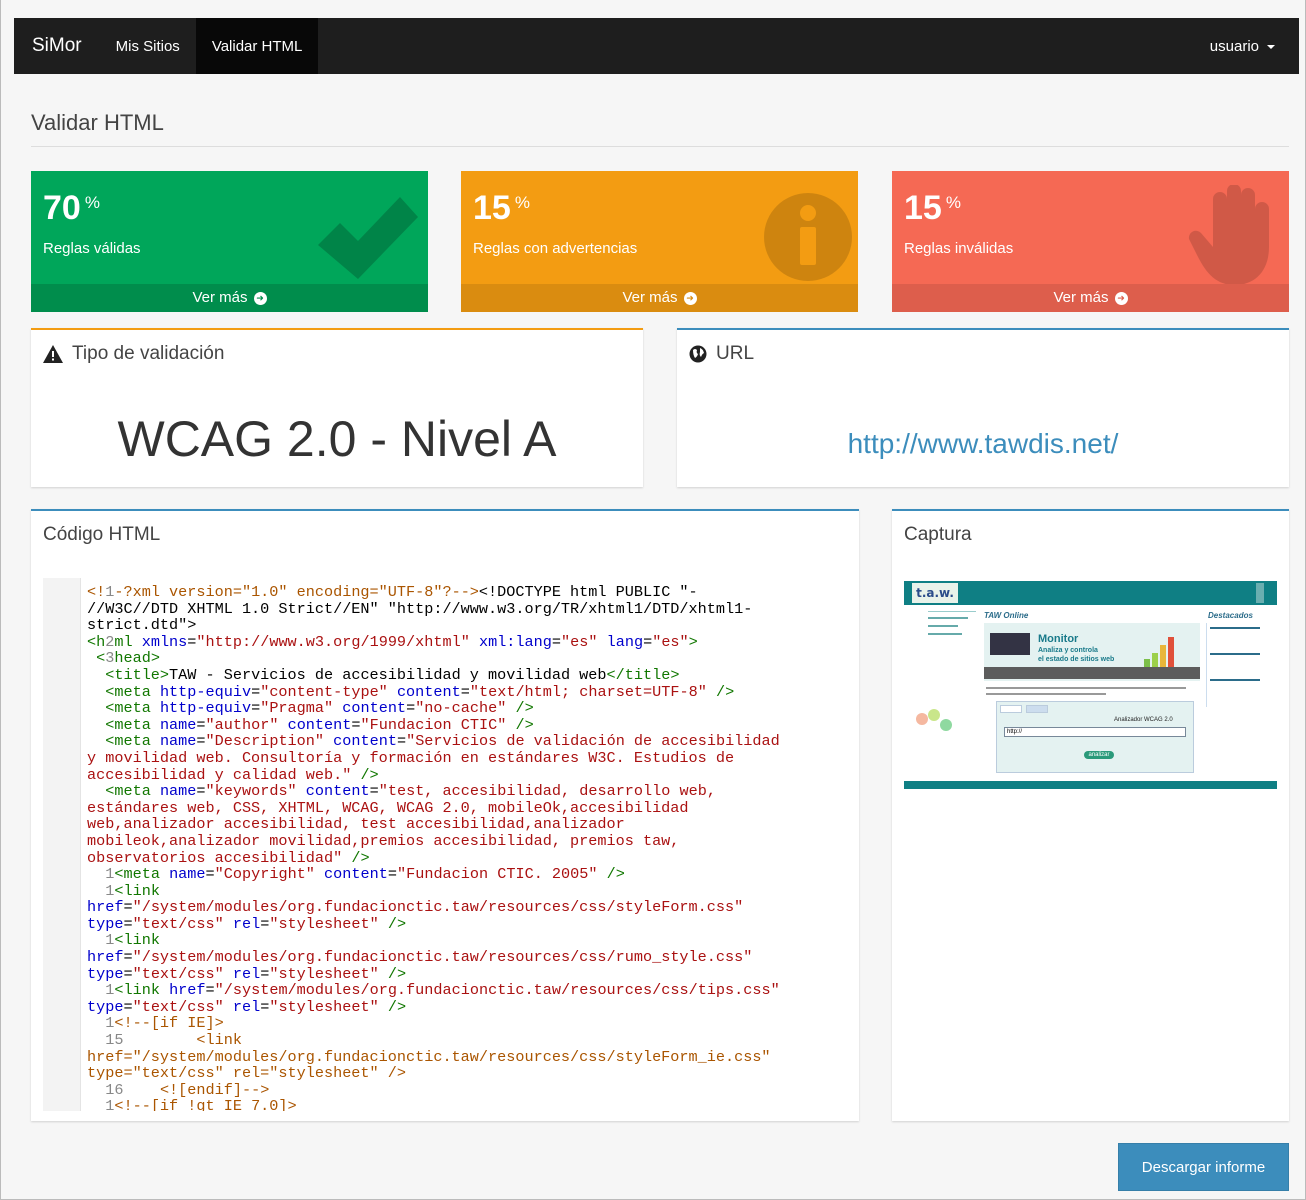 The image size is (1306, 1200). I want to click on user-name: usuario, so click(1234, 46).